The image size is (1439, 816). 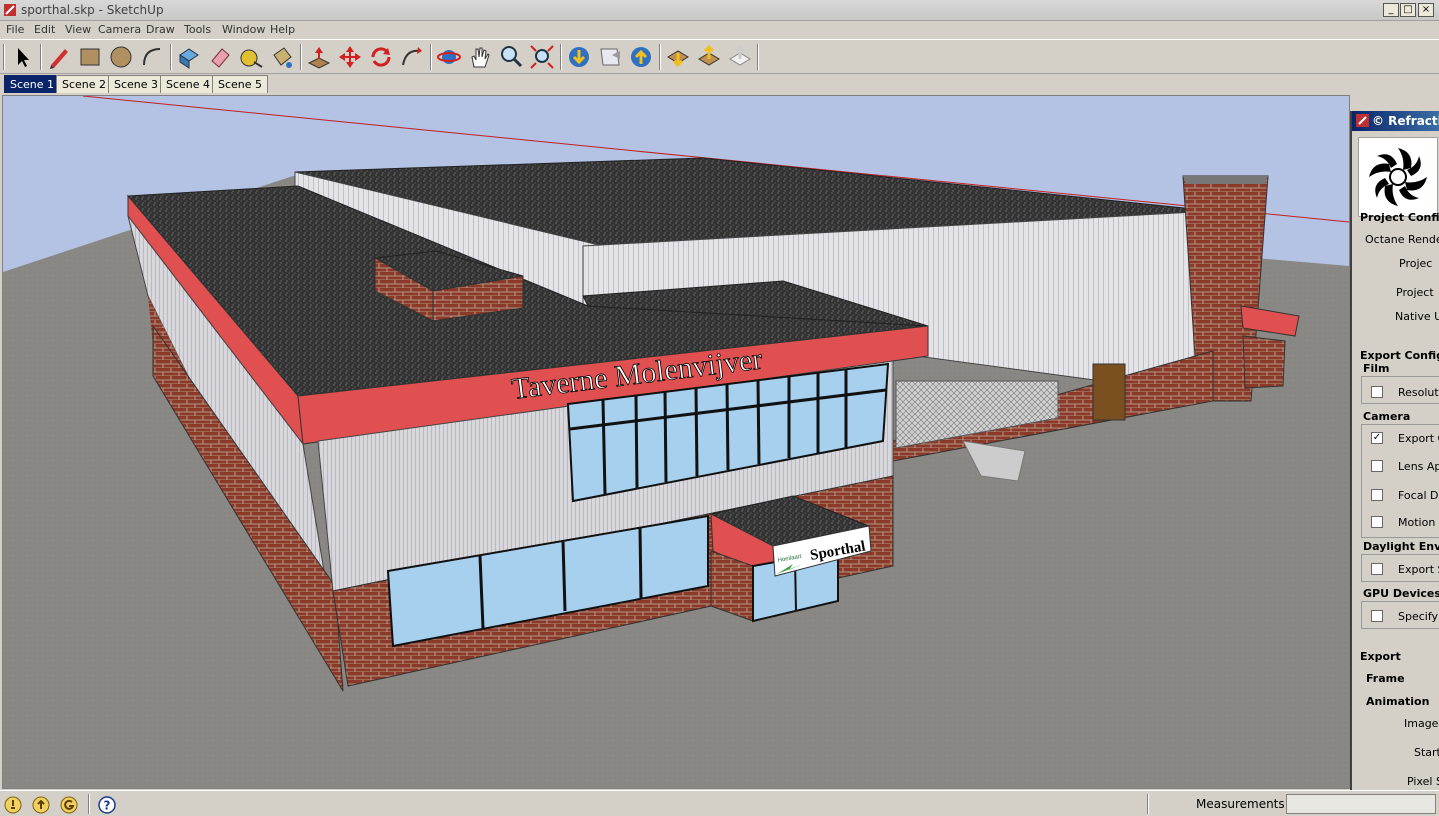 What do you see at coordinates (1426, 10) in the screenshot?
I see `close-button: ×` at bounding box center [1426, 10].